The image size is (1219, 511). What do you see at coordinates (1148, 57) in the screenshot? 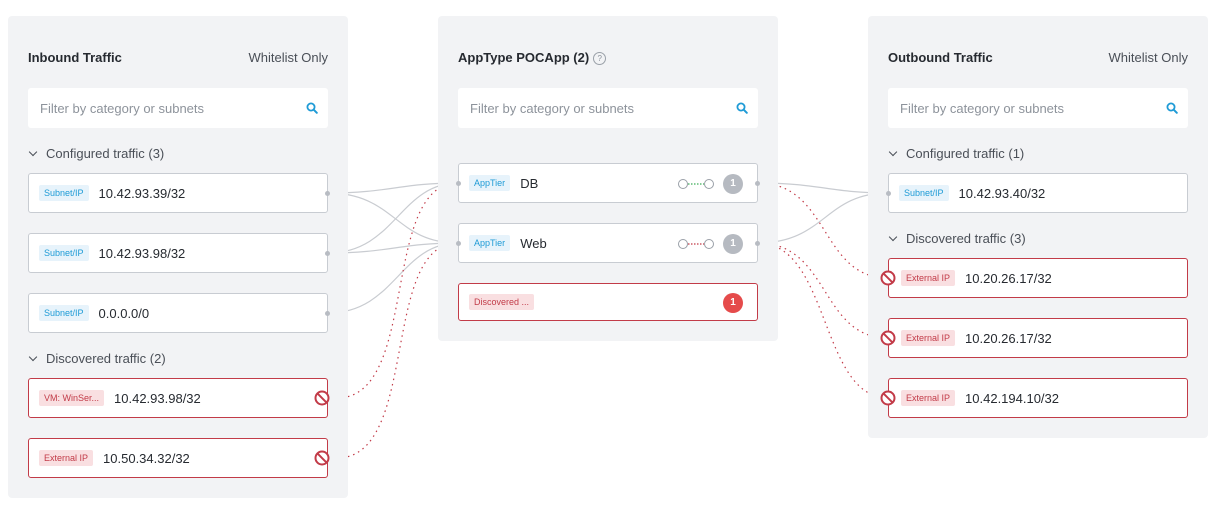
I see `outbound-mode: Whitelist Only` at bounding box center [1148, 57].